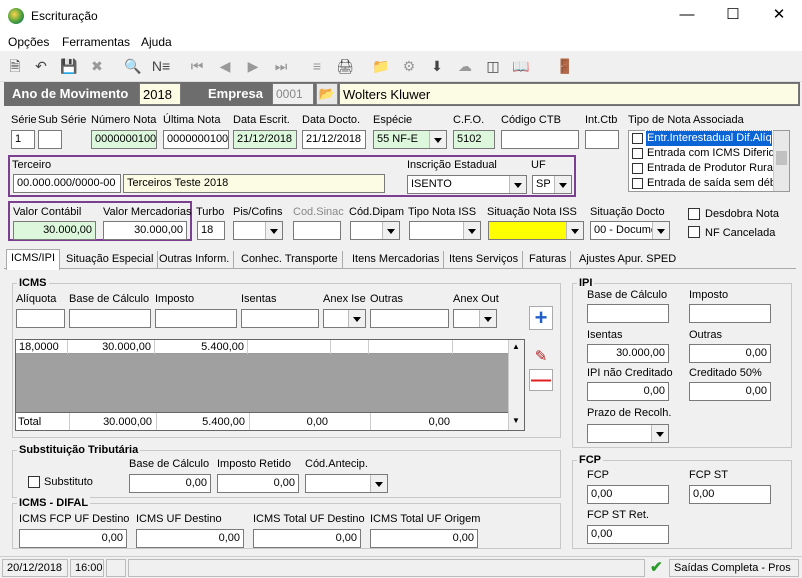  What do you see at coordinates (145, 230) in the screenshot?
I see `valor-merc-field: 30.000,00` at bounding box center [145, 230].